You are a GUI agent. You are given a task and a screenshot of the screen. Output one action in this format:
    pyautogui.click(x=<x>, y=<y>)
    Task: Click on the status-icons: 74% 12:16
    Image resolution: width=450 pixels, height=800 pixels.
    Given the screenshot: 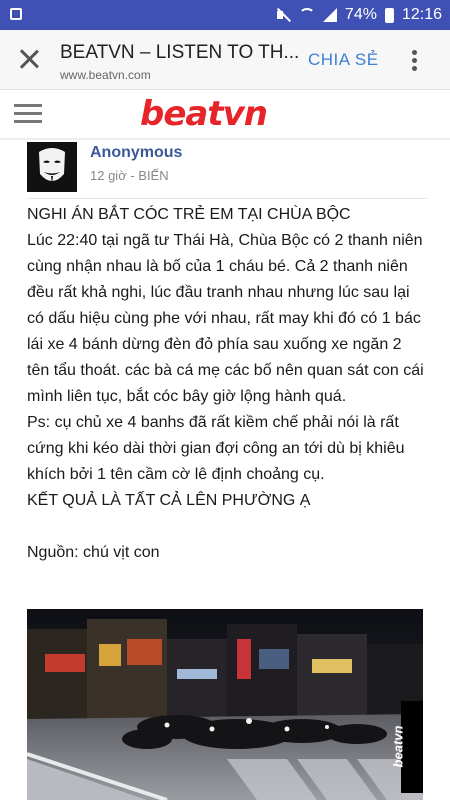 What is the action you would take?
    pyautogui.click(x=358, y=15)
    